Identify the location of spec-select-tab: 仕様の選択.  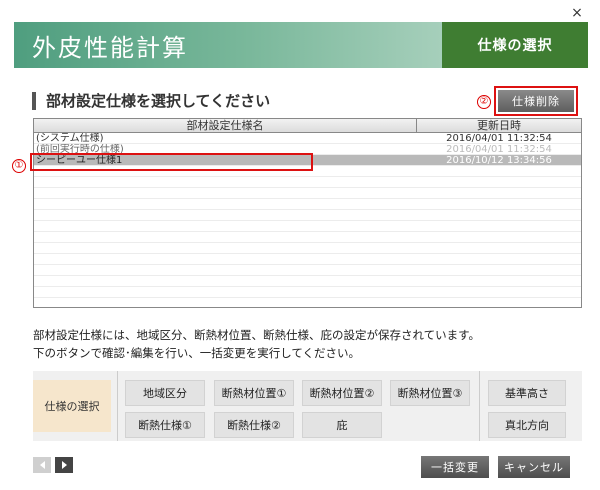
(72, 406).